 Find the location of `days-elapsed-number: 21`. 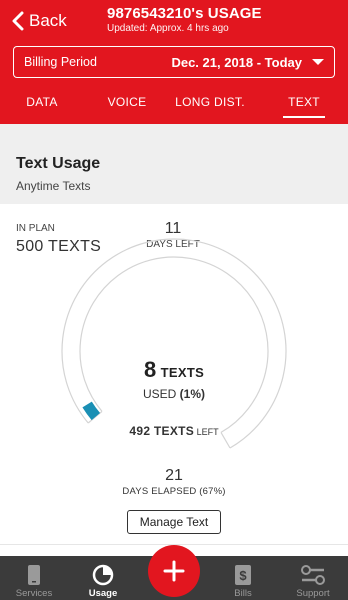

days-elapsed-number: 21 is located at coordinates (174, 475).